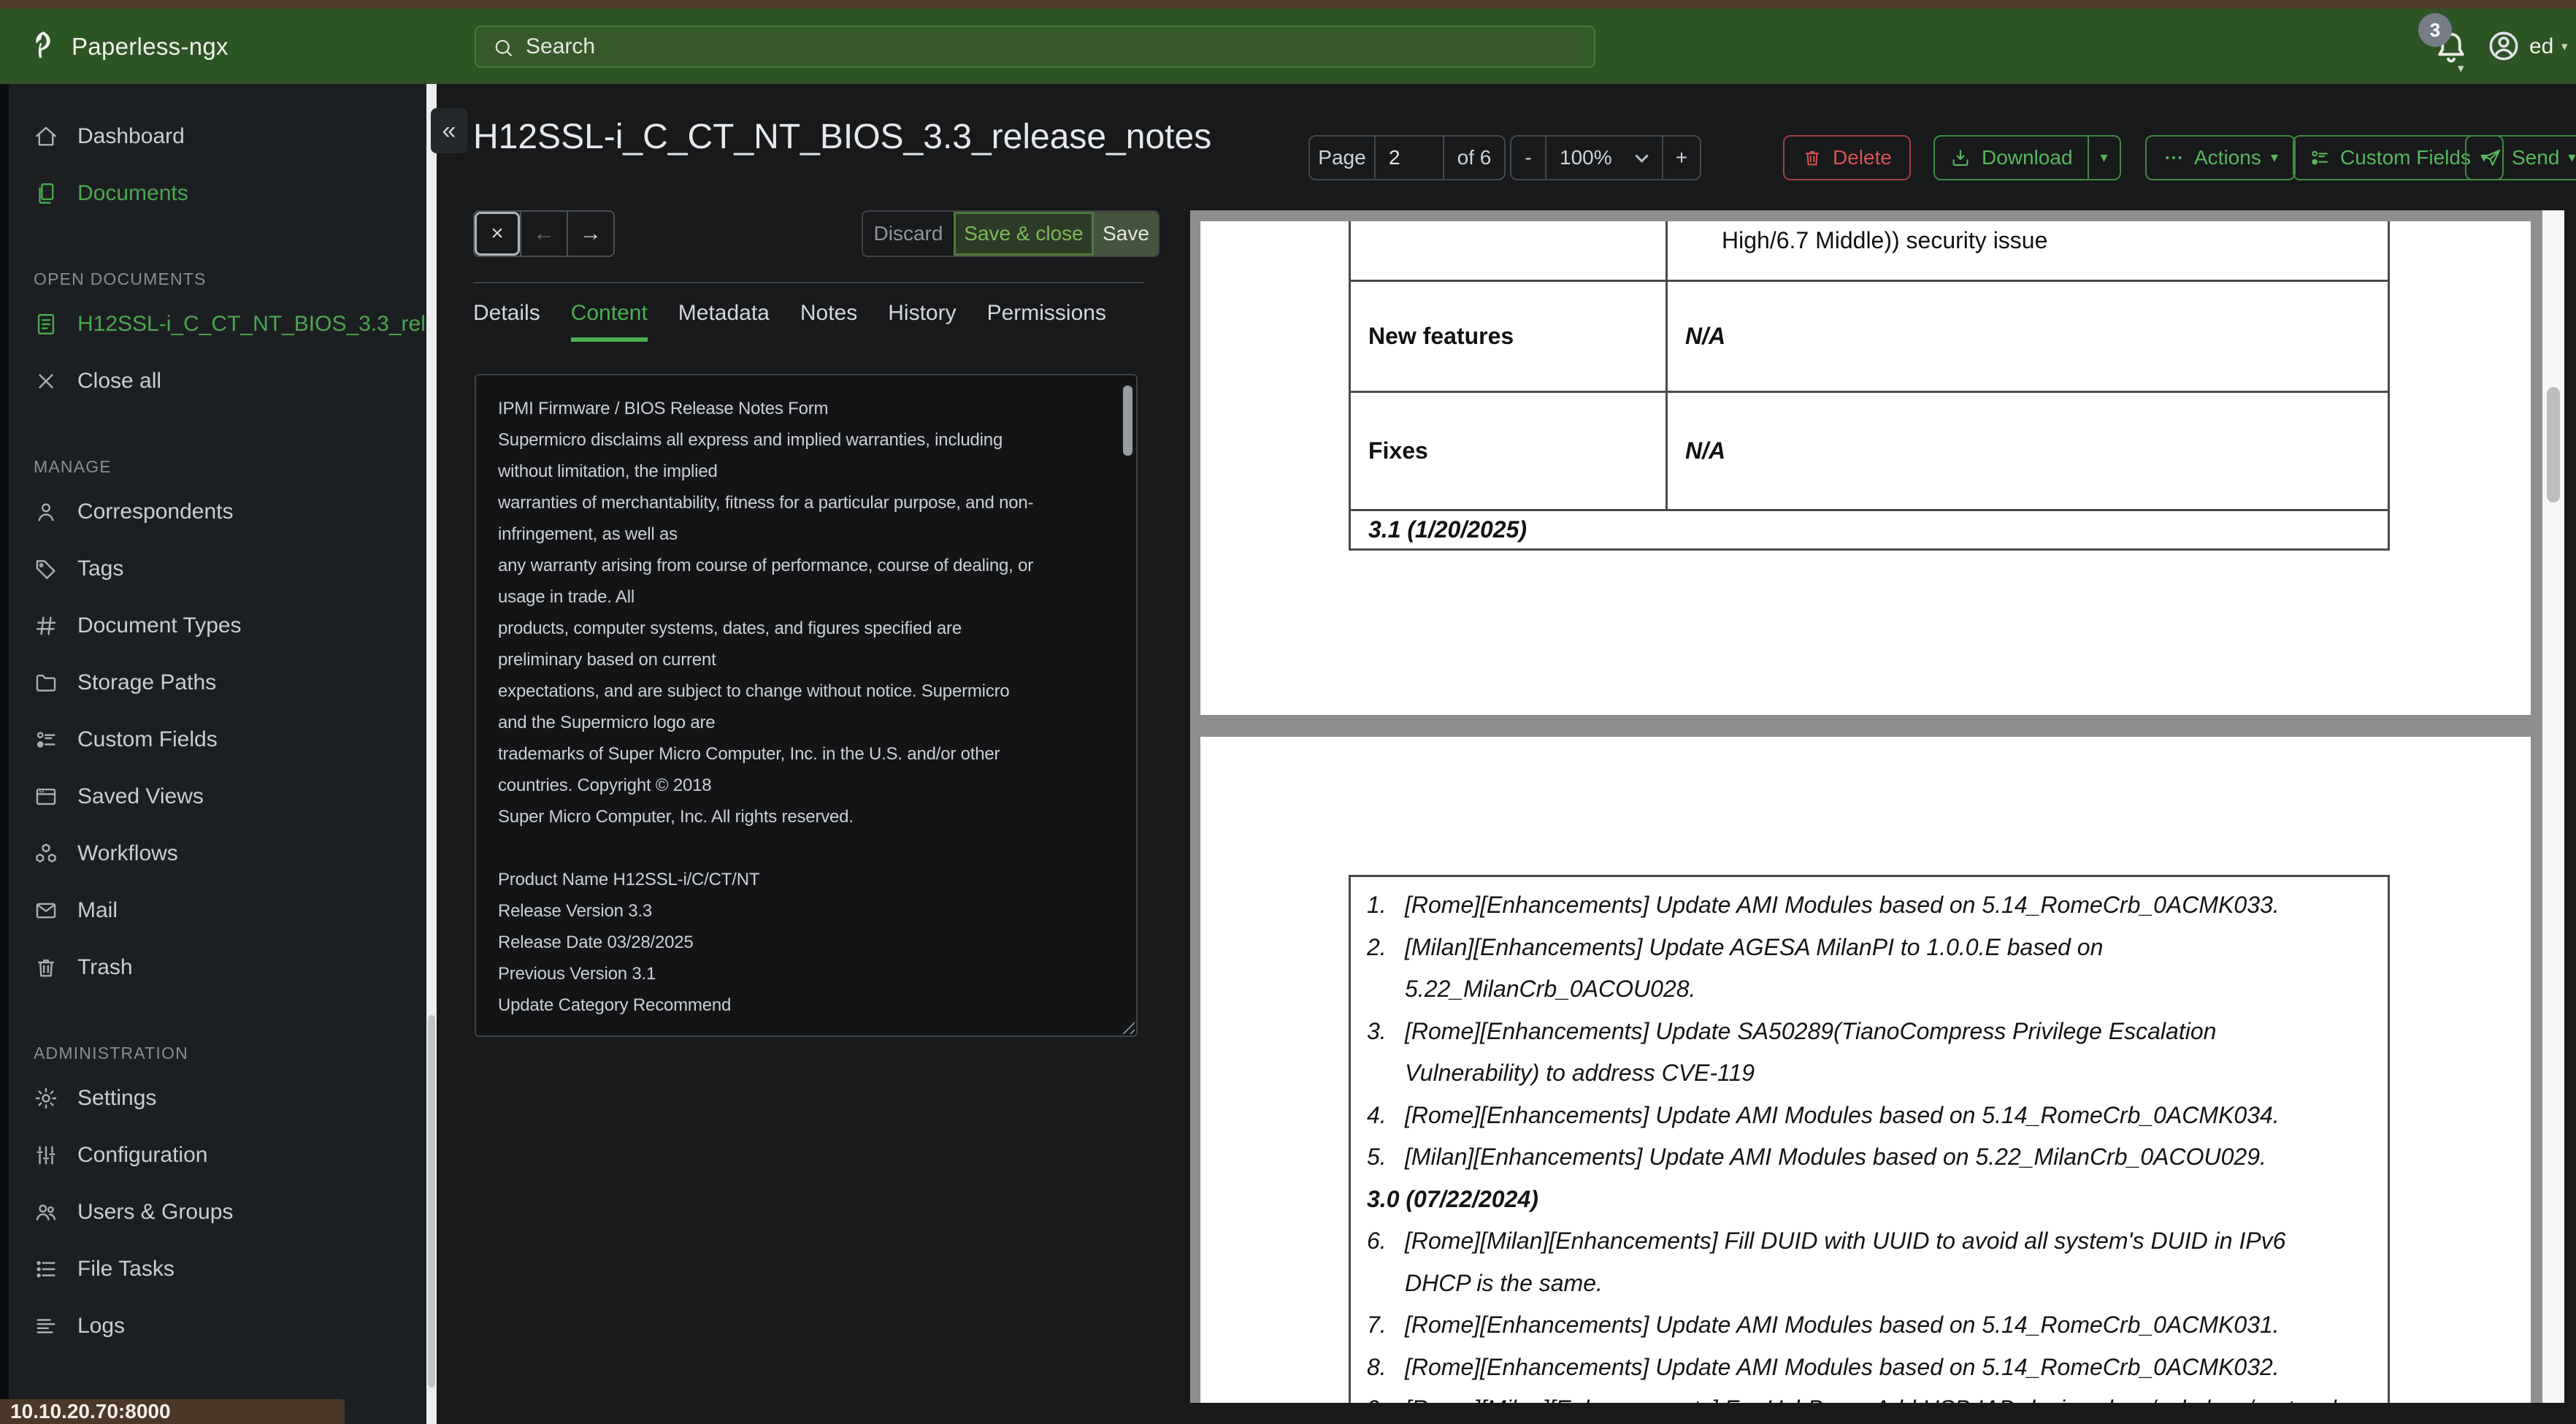  What do you see at coordinates (2435, 30) in the screenshot?
I see `notification-count-badge: 3` at bounding box center [2435, 30].